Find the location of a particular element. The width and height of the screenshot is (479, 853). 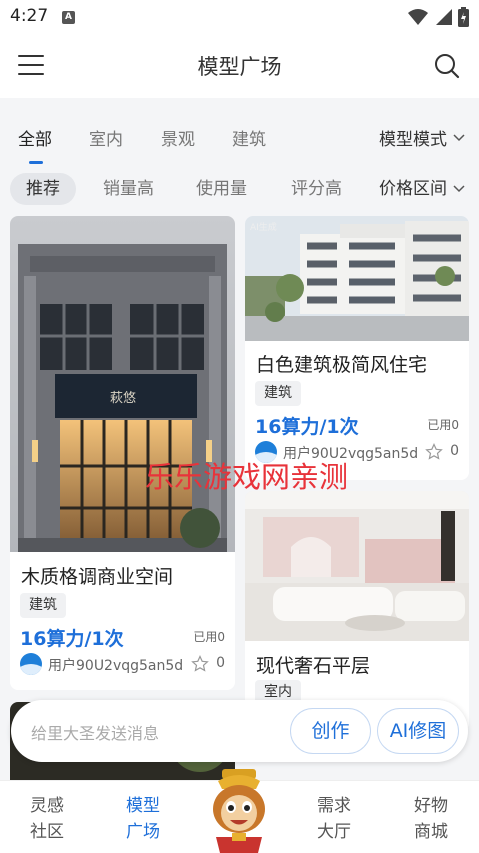

chat-input-bar: 给里大圣发送消息 创作 AI修图 is located at coordinates (239, 731).